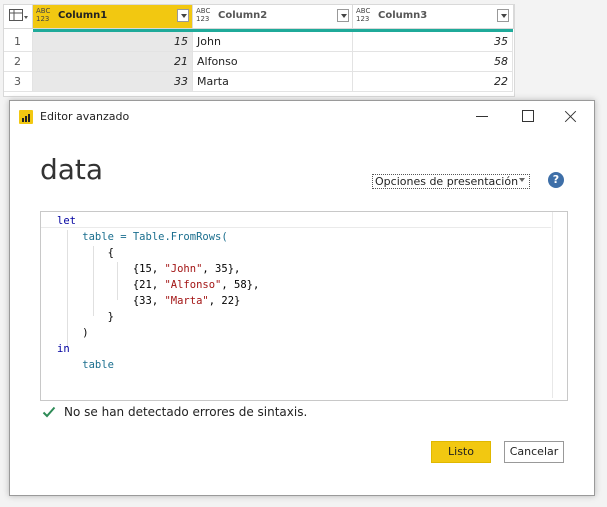 The height and width of the screenshot is (507, 607). Describe the element at coordinates (142, 237) in the screenshot. I see `code-line: table = Table.FromRows(` at that location.